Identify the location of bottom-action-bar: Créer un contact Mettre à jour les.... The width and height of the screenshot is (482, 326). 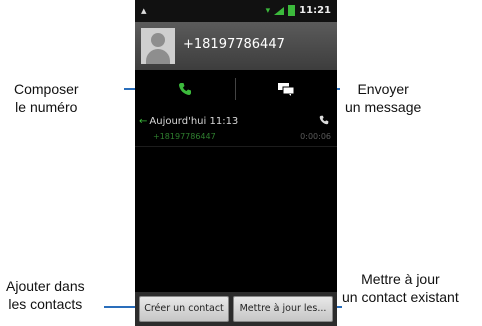
(236, 309).